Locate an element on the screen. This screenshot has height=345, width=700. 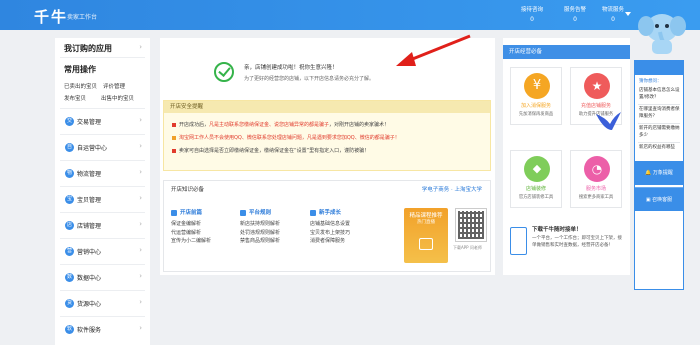
reminder-button: 🔔 万象提醒 is located at coordinates (659, 173).